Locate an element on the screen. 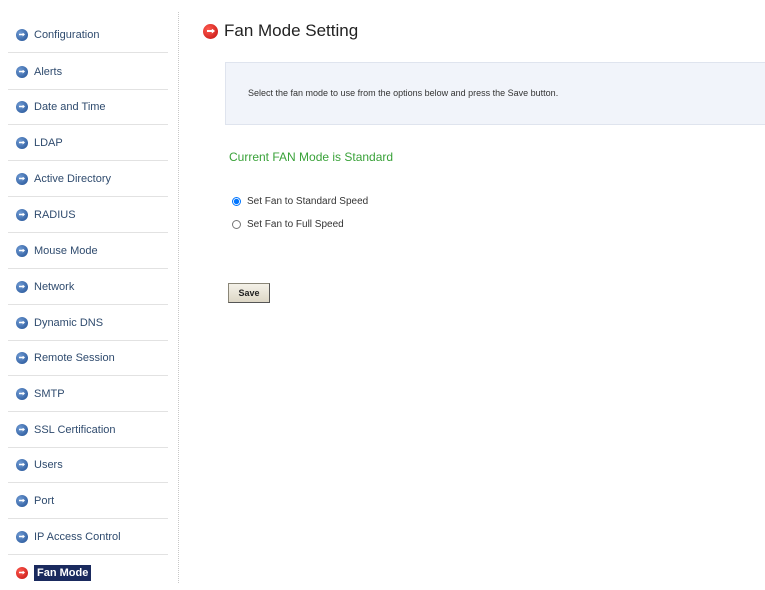 The width and height of the screenshot is (765, 590). sidebar-item-label: IP Access Control is located at coordinates (77, 536).